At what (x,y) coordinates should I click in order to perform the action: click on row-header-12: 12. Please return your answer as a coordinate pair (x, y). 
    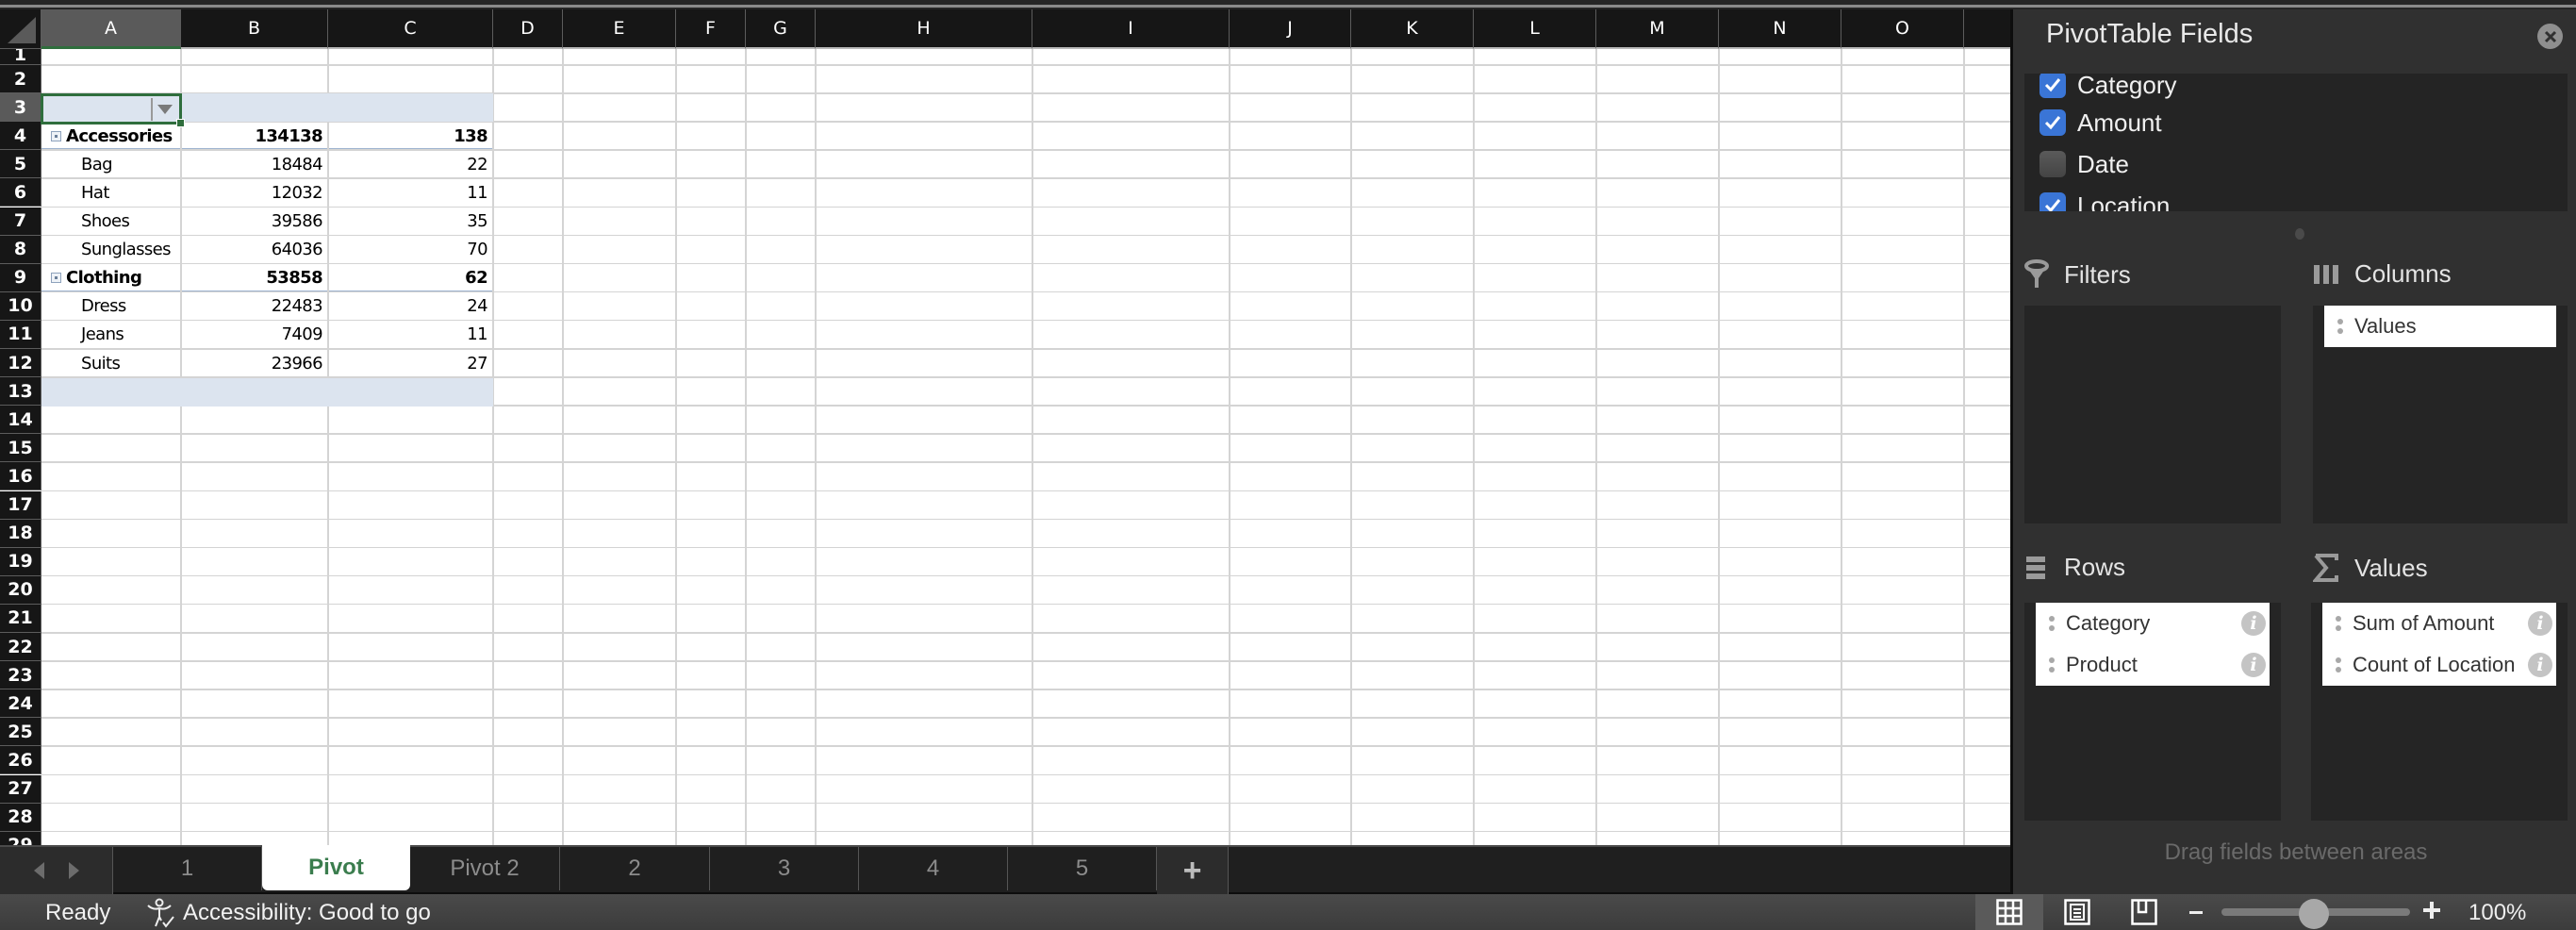
    Looking at the image, I should click on (20, 363).